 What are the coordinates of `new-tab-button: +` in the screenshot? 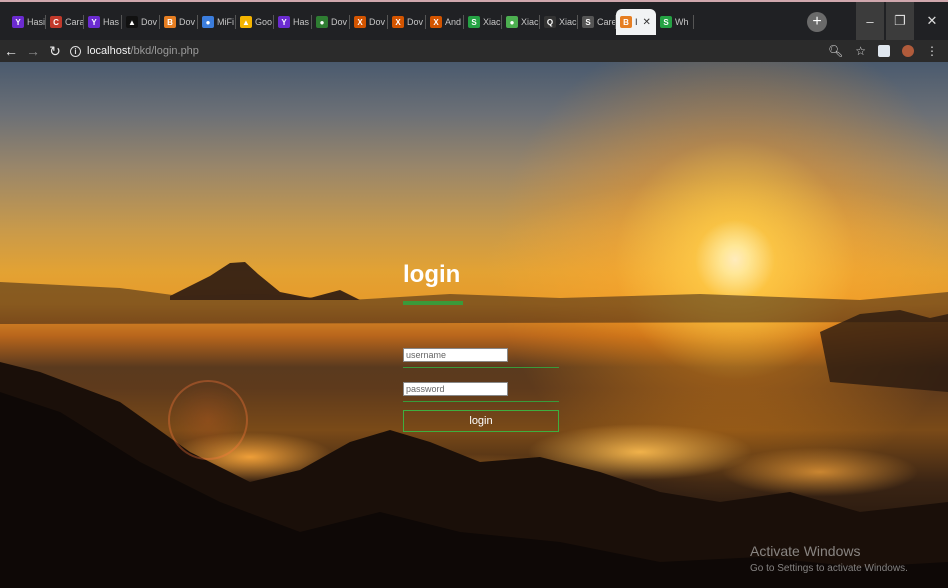 It's located at (817, 22).